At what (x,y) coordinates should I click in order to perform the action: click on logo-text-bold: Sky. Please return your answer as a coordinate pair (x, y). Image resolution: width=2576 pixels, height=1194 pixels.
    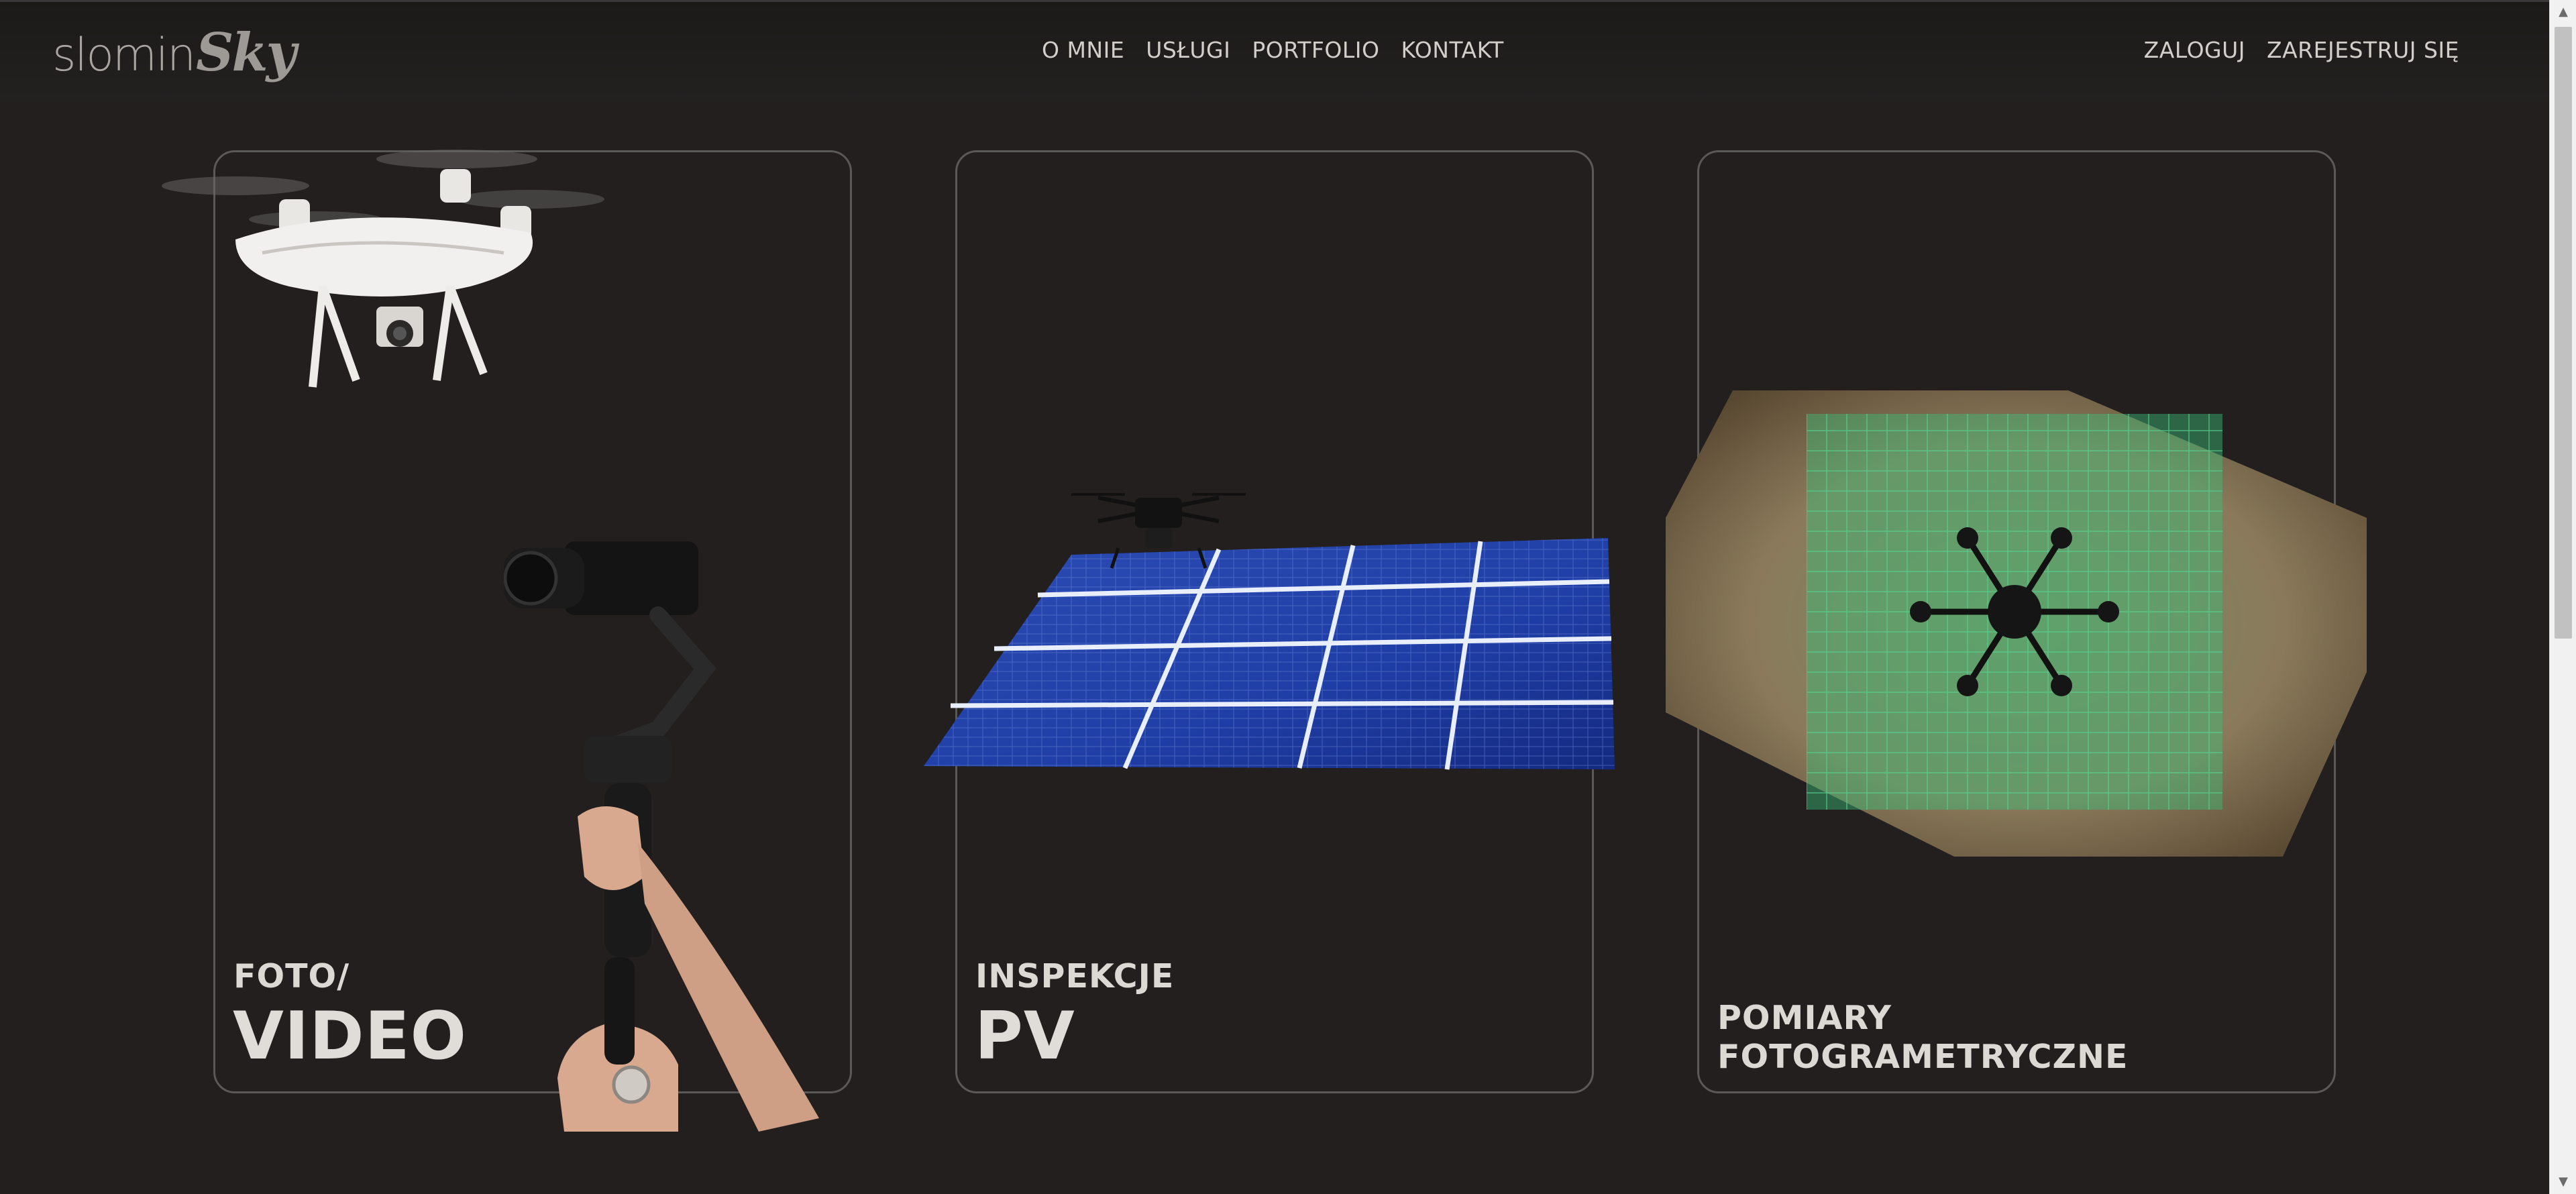
    Looking at the image, I should click on (246, 52).